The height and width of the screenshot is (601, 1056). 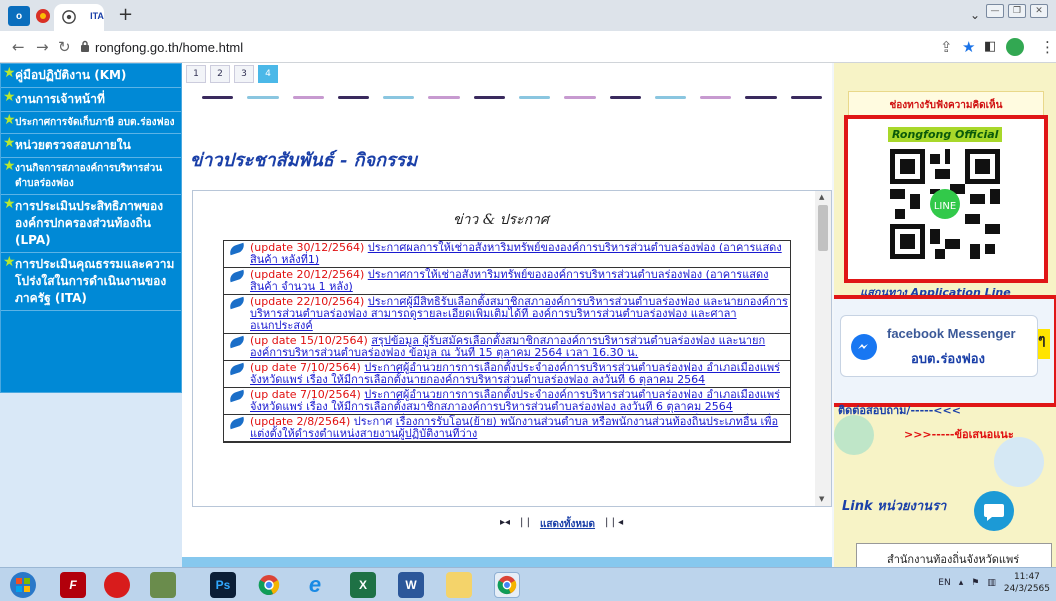 I want to click on side-panel-icon: ◧, so click(x=990, y=46).